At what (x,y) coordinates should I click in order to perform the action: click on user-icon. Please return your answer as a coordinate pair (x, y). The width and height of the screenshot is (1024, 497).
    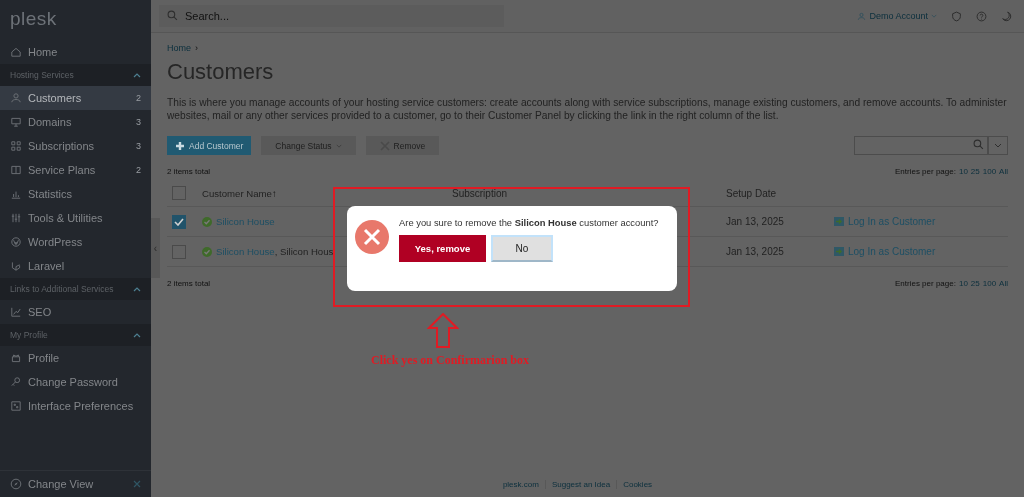
    Looking at the image, I should click on (862, 16).